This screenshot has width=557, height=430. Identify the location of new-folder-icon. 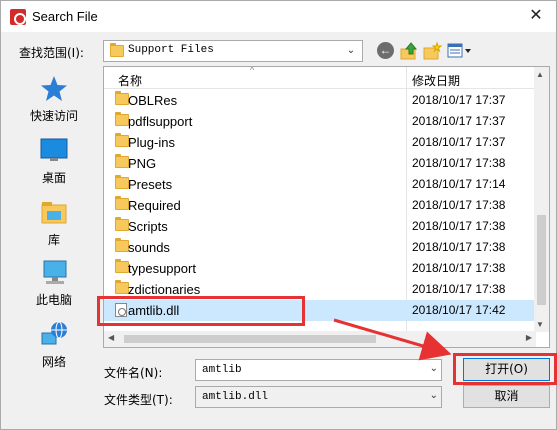
(433, 50).